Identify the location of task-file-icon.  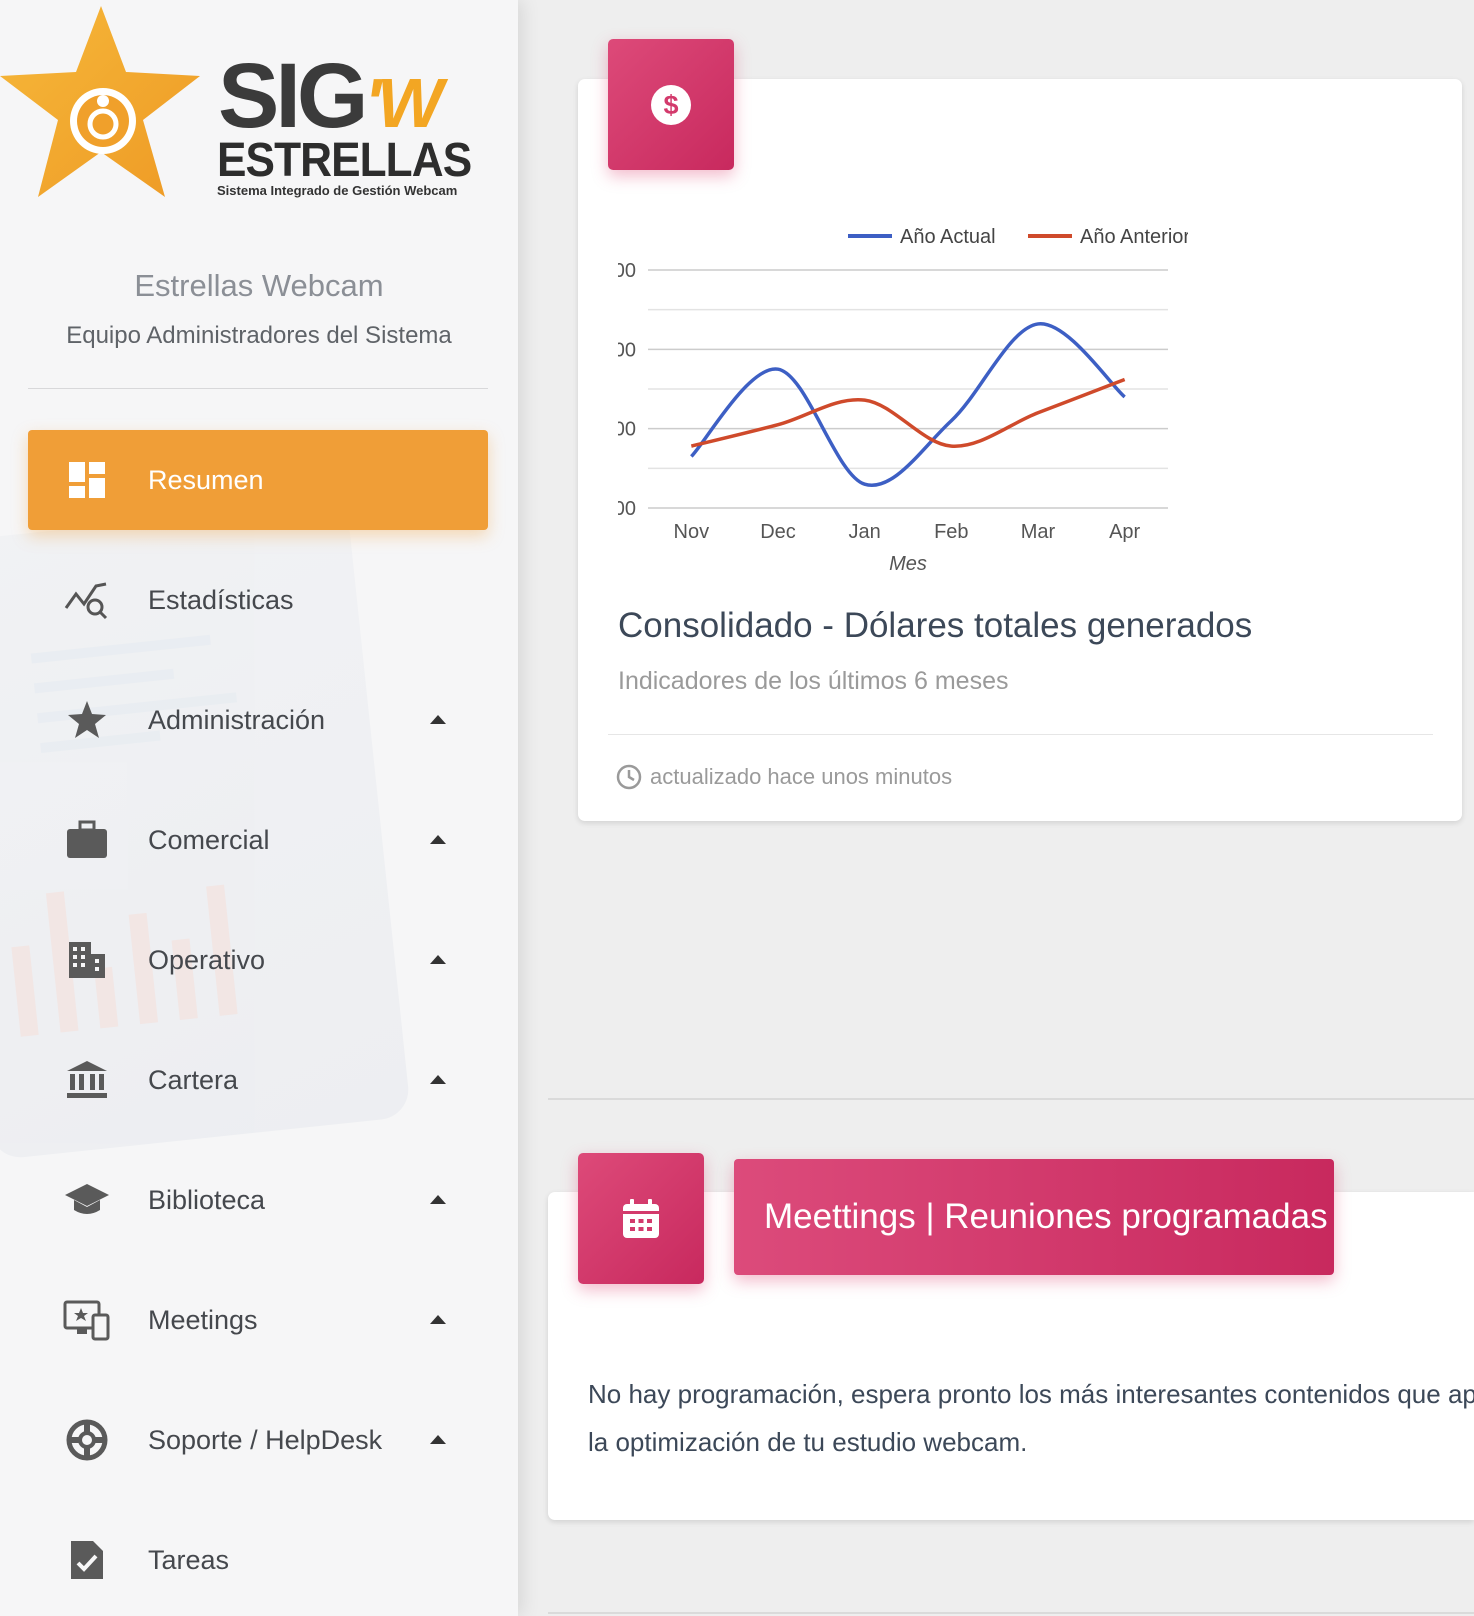
(87, 1560).